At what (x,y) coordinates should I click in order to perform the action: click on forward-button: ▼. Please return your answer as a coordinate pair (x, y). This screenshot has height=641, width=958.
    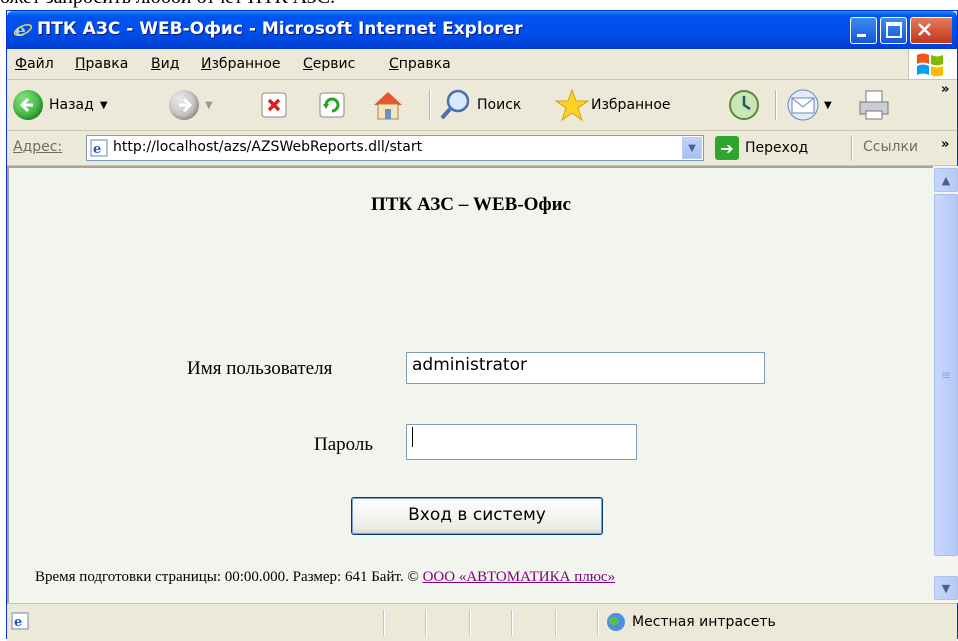
    Looking at the image, I should click on (191, 105).